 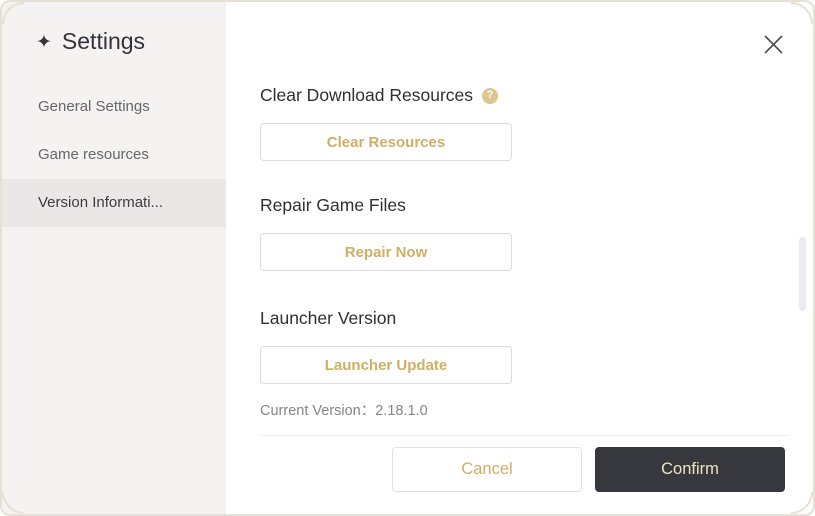 What do you see at coordinates (367, 95) in the screenshot?
I see `section-heading-label: Clear Download Resources` at bounding box center [367, 95].